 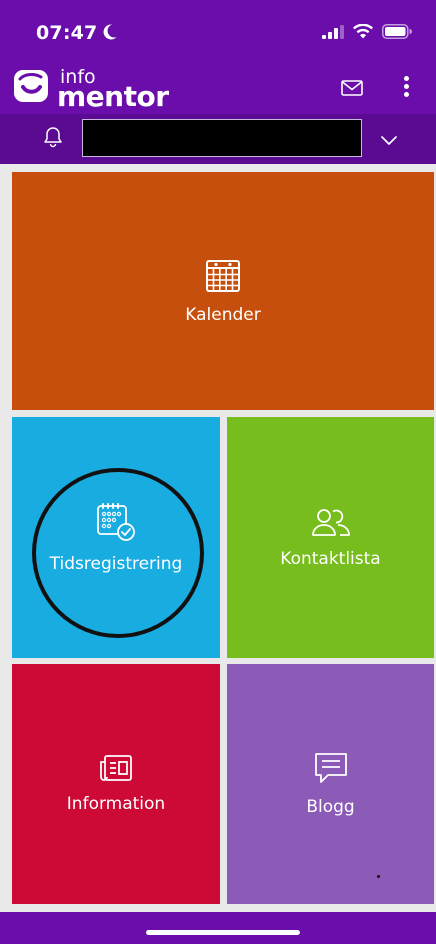 I want to click on bell-icon, so click(x=53, y=137).